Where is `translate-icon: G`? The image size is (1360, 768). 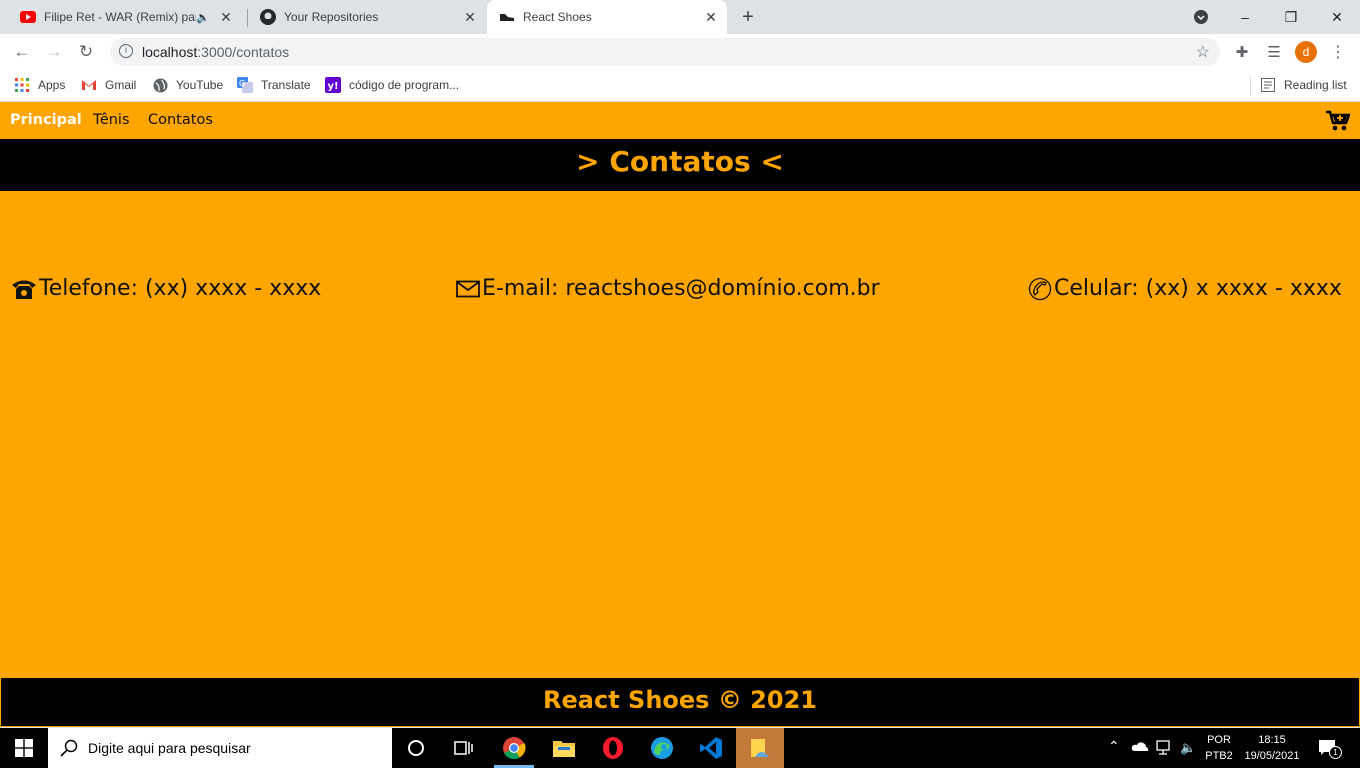 translate-icon: G is located at coordinates (245, 85).